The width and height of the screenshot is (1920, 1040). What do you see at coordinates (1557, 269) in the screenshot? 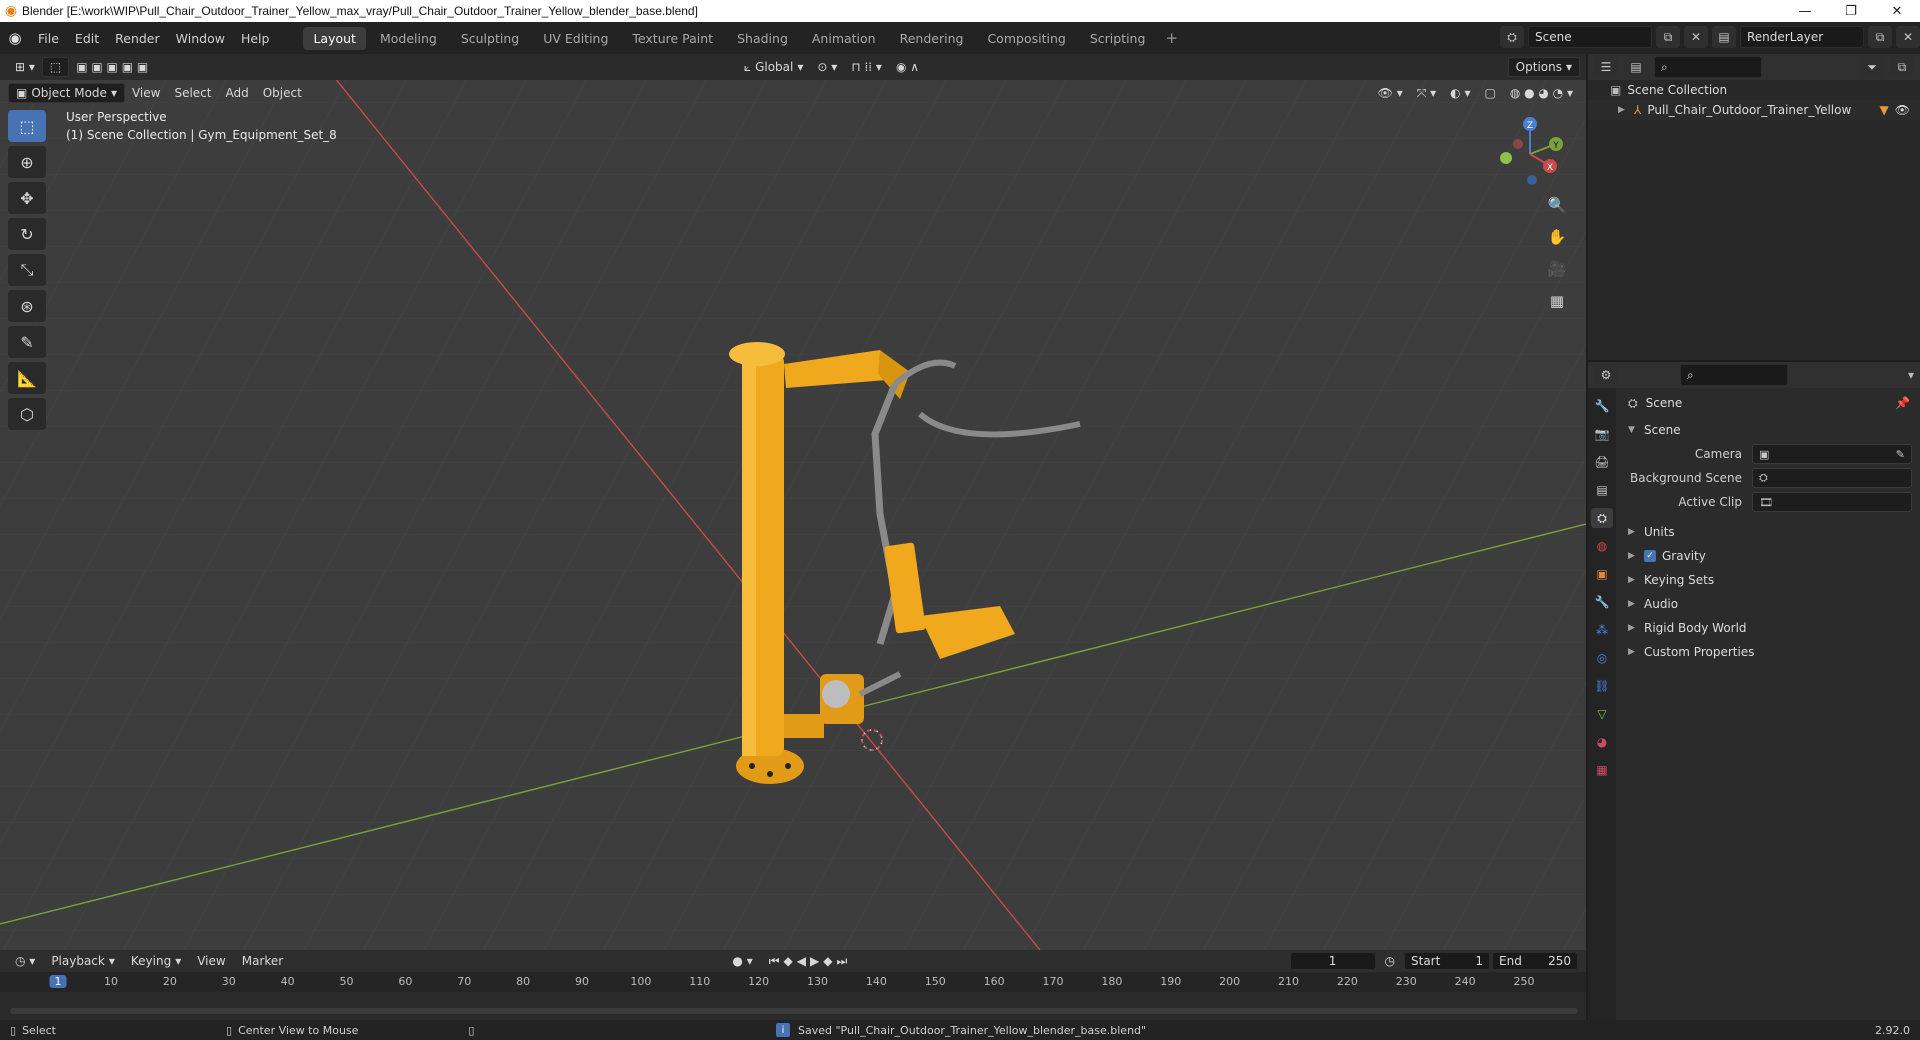
I see `camera-view-icon: 🎥` at bounding box center [1557, 269].